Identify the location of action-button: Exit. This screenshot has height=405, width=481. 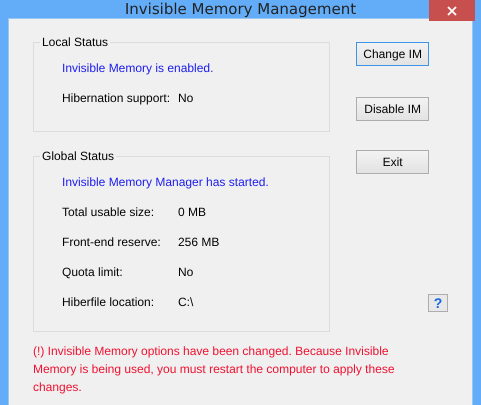
(393, 162).